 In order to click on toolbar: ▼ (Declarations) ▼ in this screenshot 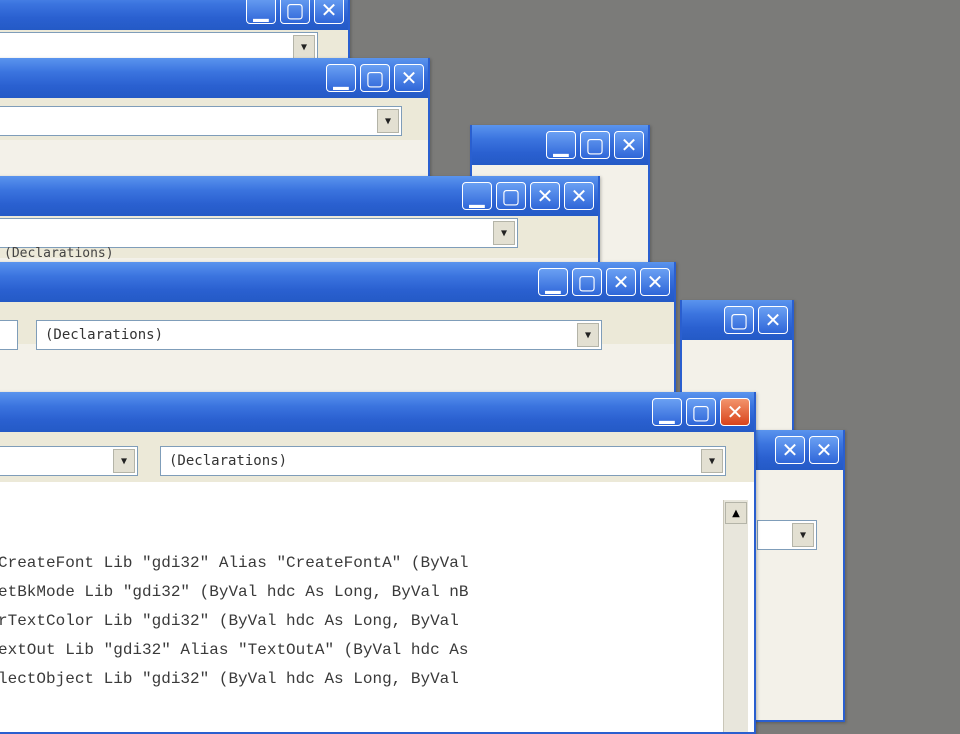, I will do `click(377, 457)`.